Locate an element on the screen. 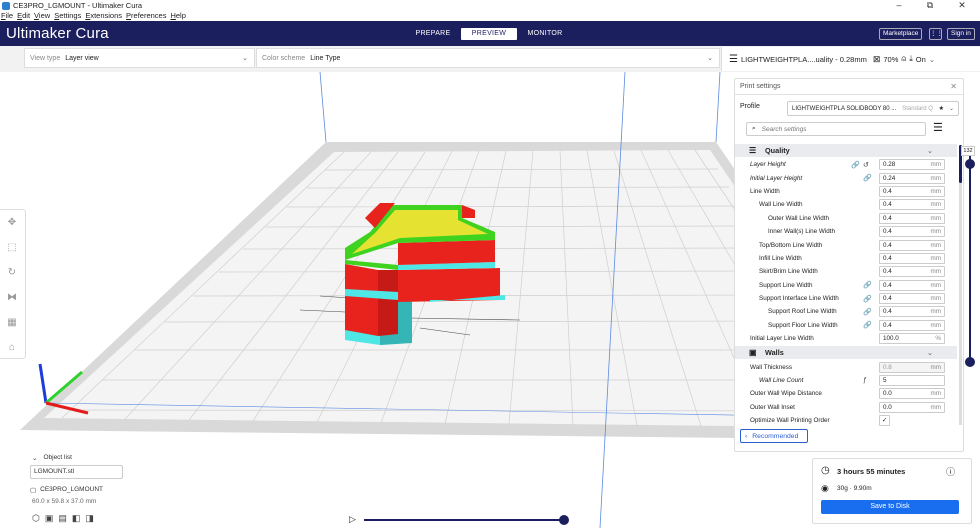 This screenshot has height=528, width=980. object-name-row: ▢ CE3PRO_LGMOUNT is located at coordinates (66, 490).